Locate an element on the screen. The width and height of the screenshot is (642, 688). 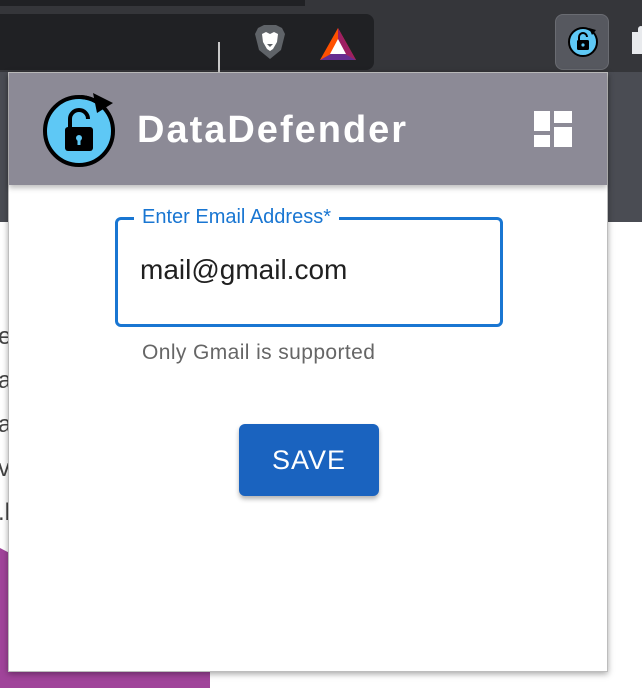
dashboard-icon is located at coordinates (553, 129).